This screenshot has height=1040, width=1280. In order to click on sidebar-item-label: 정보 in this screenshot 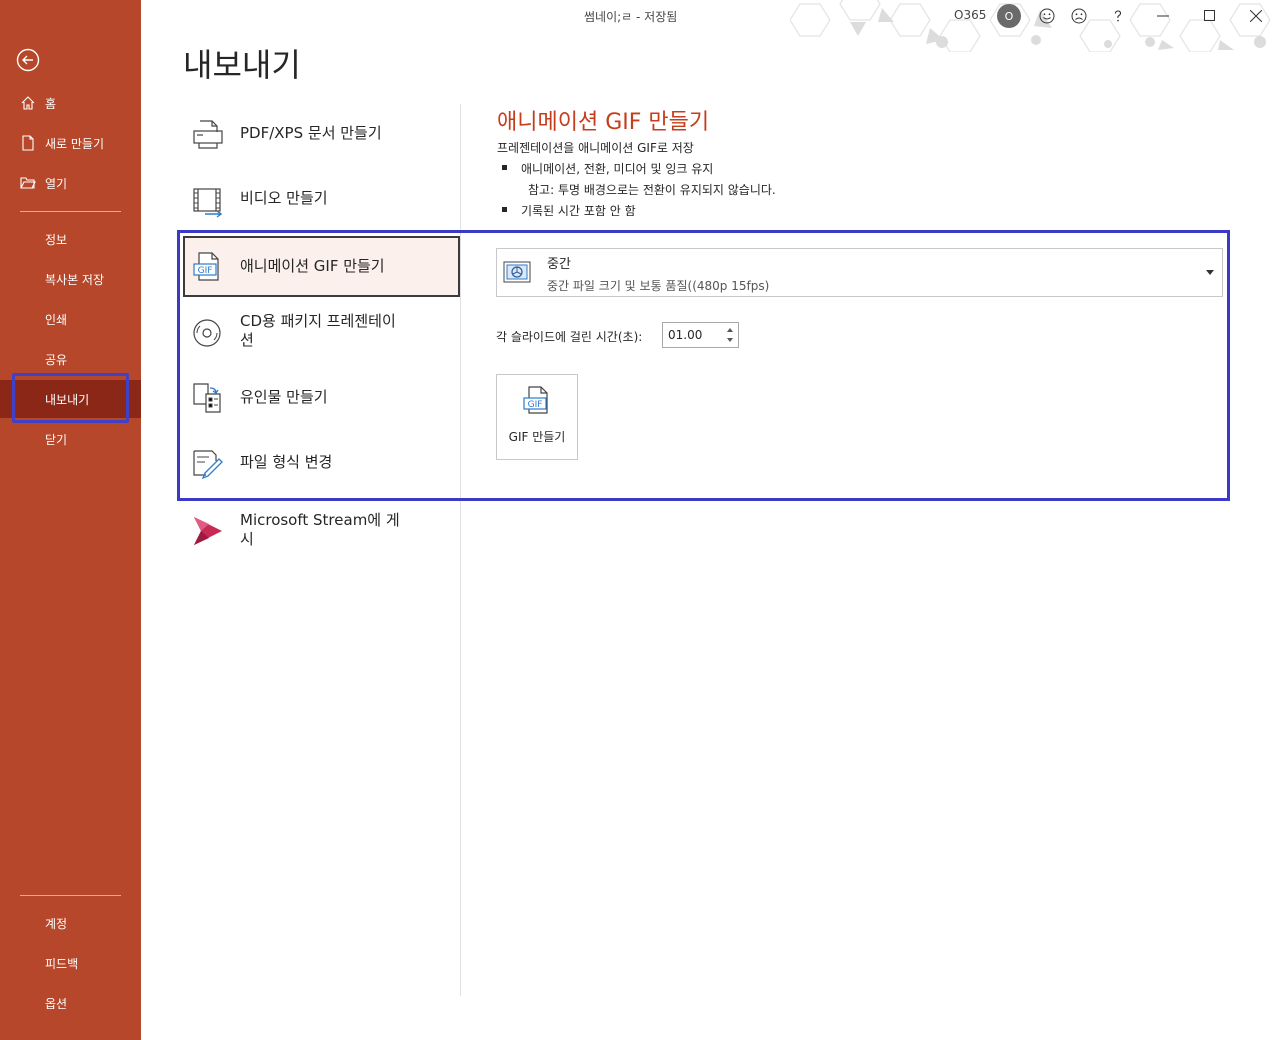, I will do `click(56, 239)`.